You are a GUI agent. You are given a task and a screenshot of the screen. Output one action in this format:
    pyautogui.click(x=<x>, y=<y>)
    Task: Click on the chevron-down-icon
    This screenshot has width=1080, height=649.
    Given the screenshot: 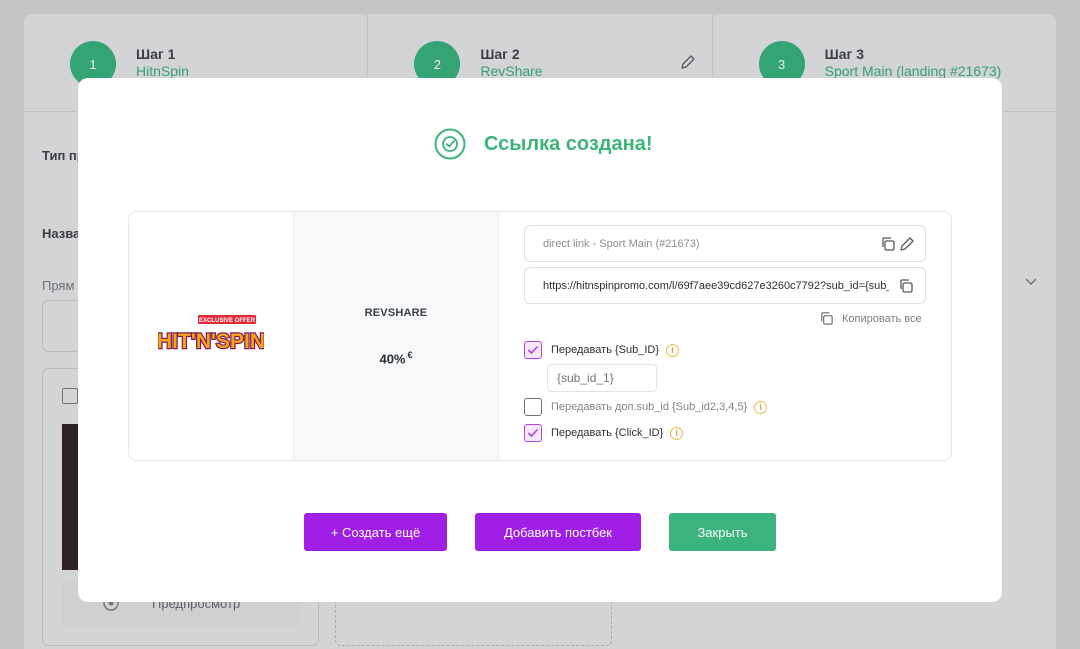 What is the action you would take?
    pyautogui.click(x=1031, y=282)
    